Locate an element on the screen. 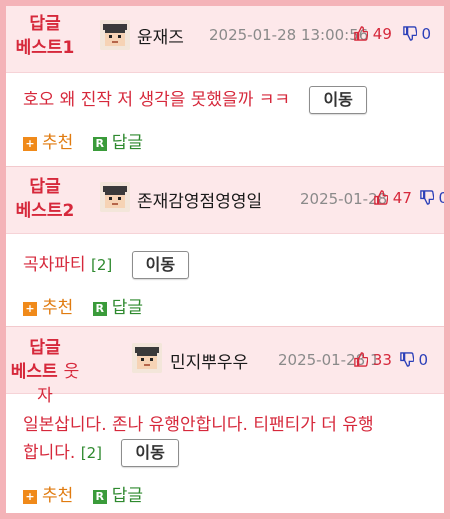 This screenshot has height=519, width=450. upvote-button: 49 is located at coordinates (375, 34).